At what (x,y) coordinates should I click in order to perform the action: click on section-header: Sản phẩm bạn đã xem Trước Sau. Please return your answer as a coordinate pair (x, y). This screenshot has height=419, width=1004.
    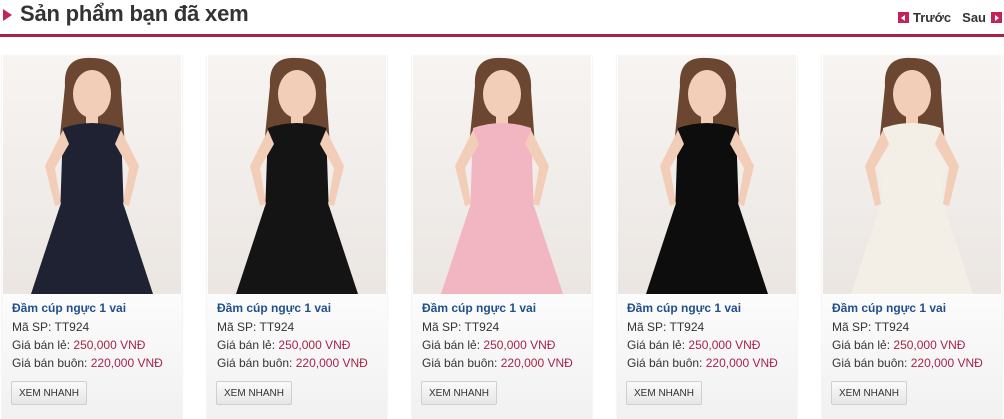
    Looking at the image, I should click on (502, 18).